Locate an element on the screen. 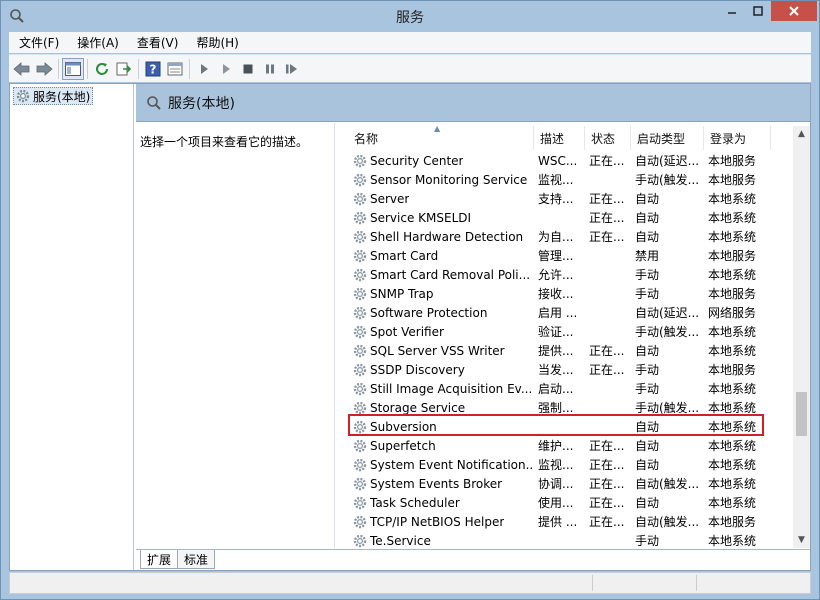 The height and width of the screenshot is (600, 820). forward-button is located at coordinates (44, 69).